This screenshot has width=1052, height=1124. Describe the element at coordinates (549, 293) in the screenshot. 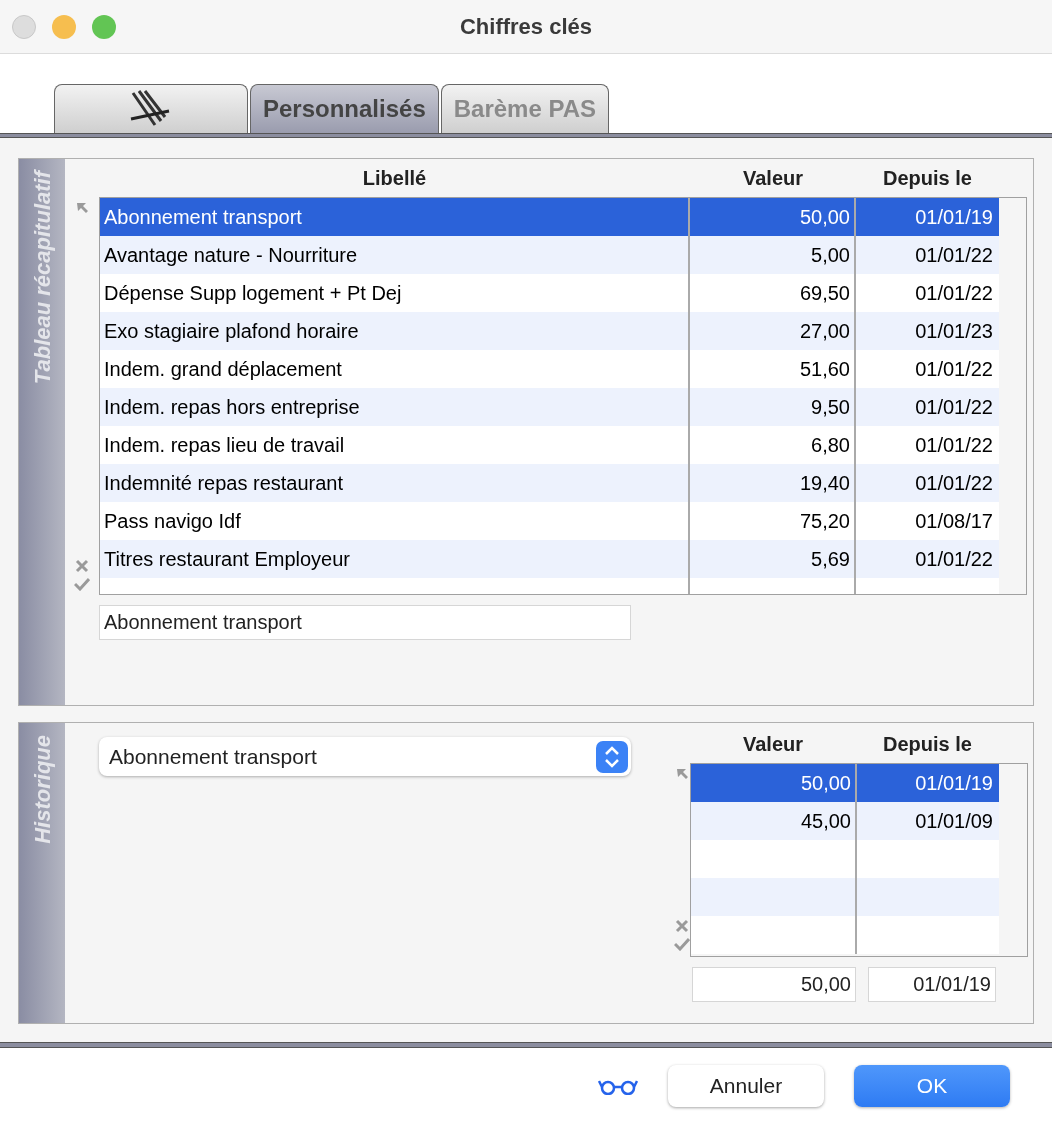

I see `table-row: Dépense Supp logement + Pt Dej 69,50 01/01/22` at that location.